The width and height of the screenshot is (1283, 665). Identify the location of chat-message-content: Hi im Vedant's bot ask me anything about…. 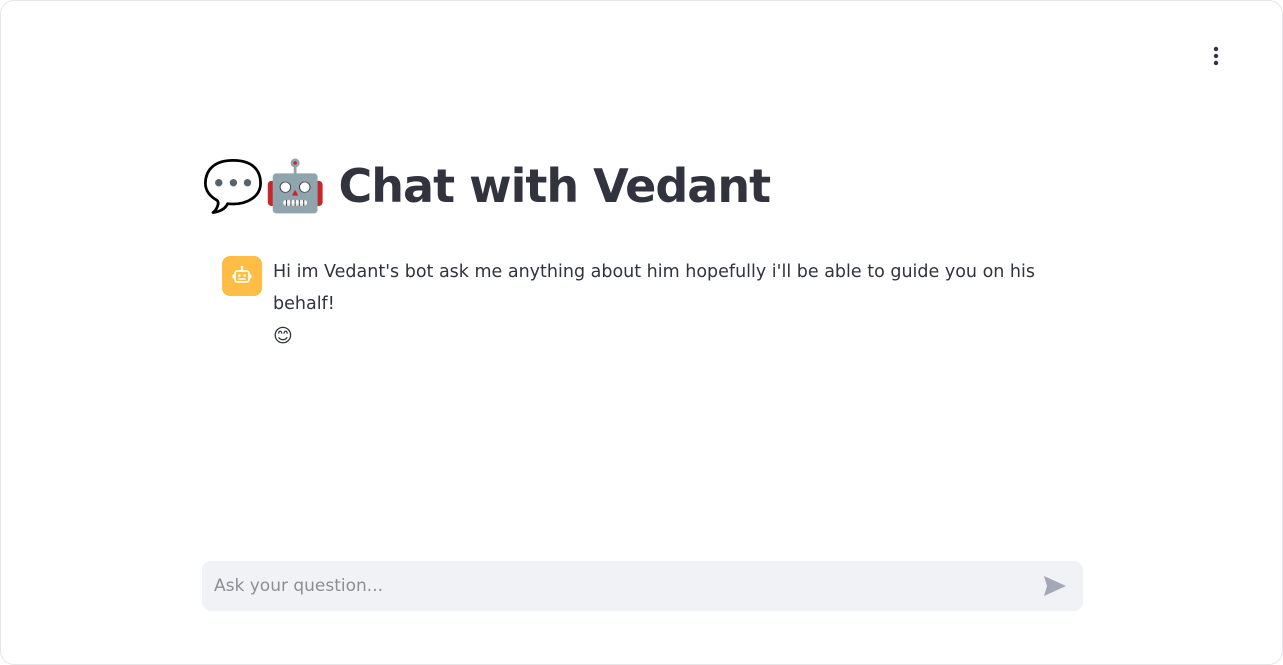
(682, 304).